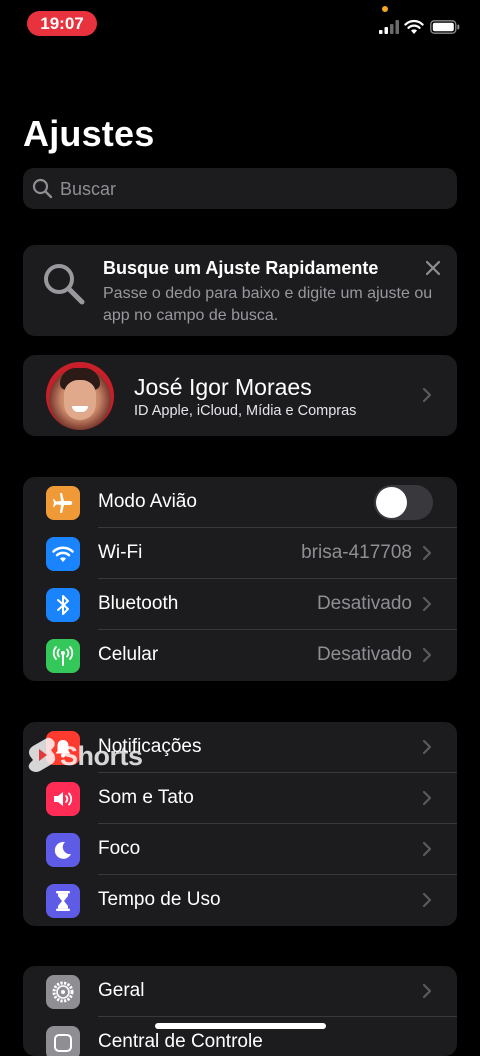  What do you see at coordinates (62, 23) in the screenshot?
I see `status-time: 19:07` at bounding box center [62, 23].